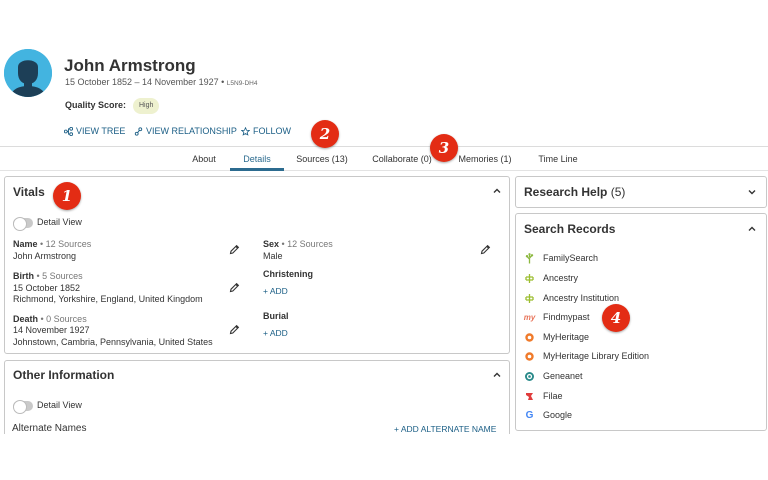 The width and height of the screenshot is (768, 480). I want to click on life-dates: 15 October 1852 – 14 November 1927 •, so click(146, 82).